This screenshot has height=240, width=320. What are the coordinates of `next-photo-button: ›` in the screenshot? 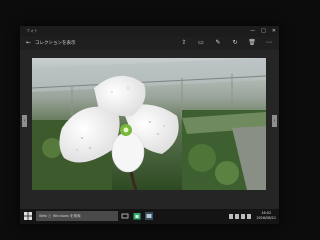 It's located at (274, 121).